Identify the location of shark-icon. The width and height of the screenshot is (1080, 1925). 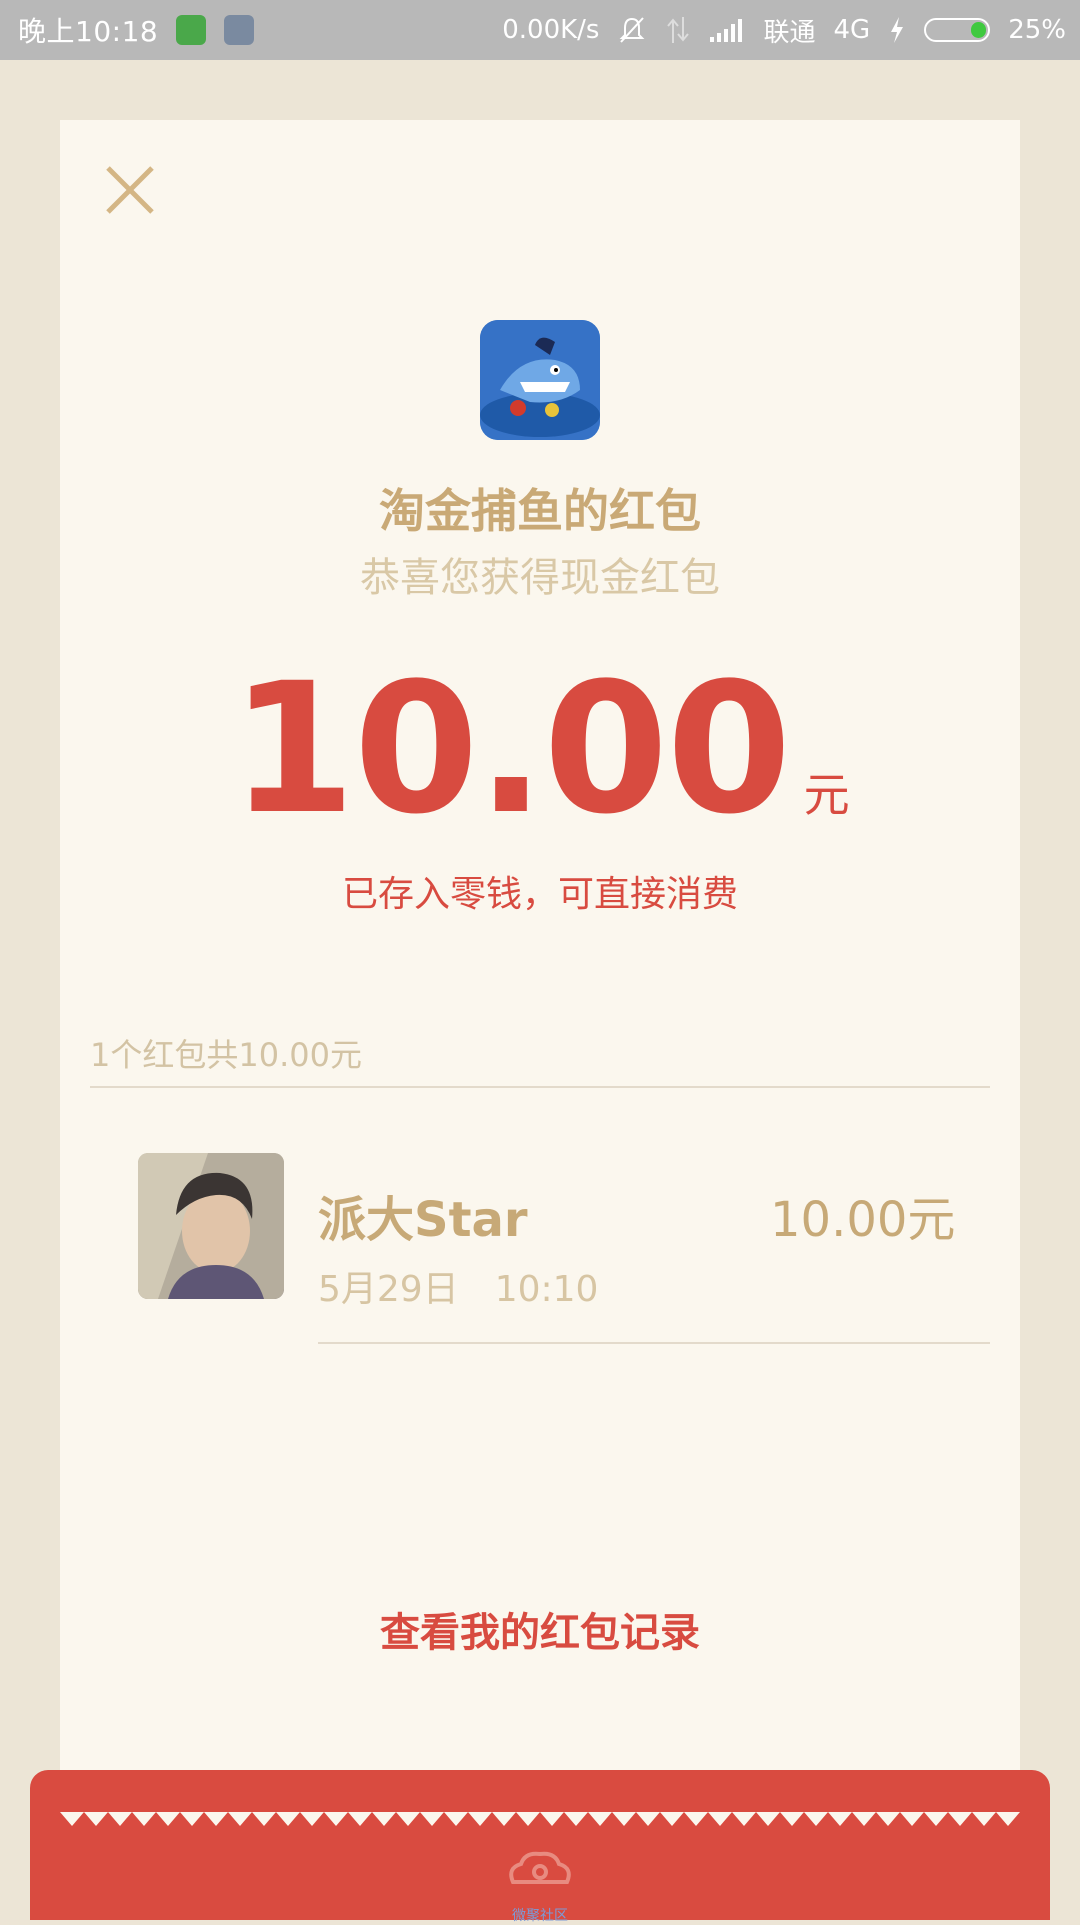
(540, 380).